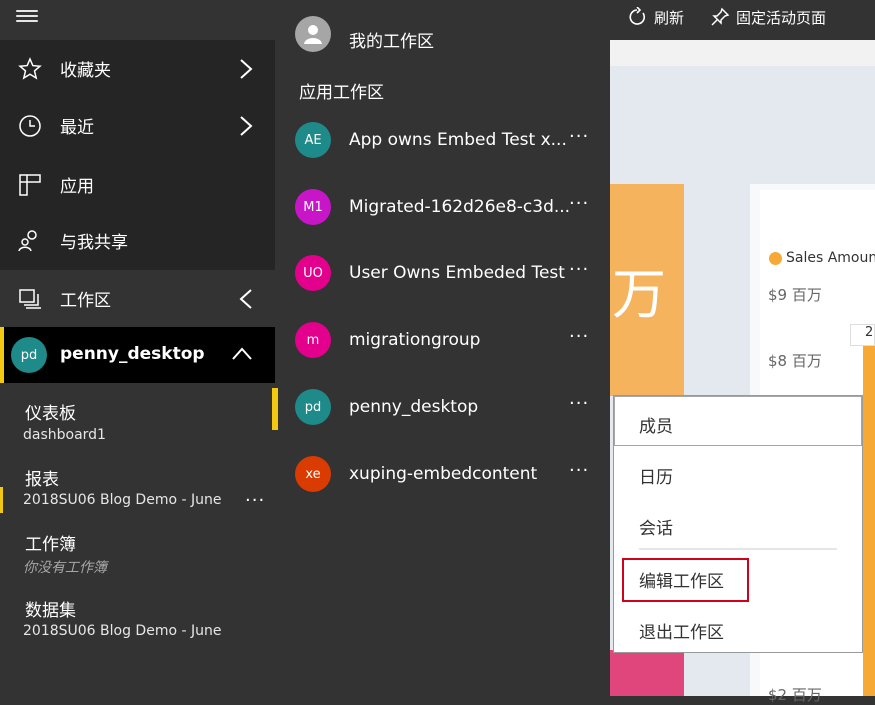  Describe the element at coordinates (795, 695) in the screenshot. I see `y-tick-label: $2 百万` at that location.